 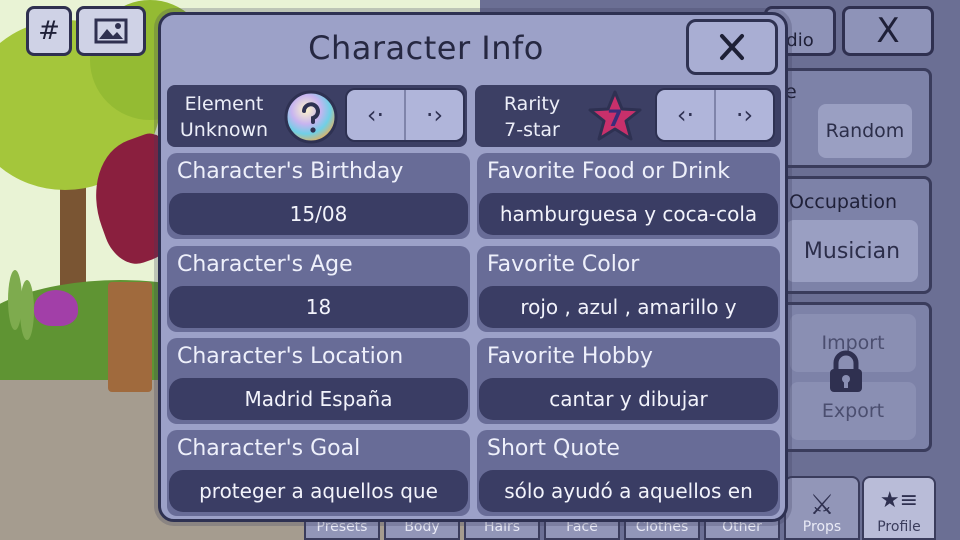 I want to click on location-field: Character's Location Madrid España, so click(x=318, y=381).